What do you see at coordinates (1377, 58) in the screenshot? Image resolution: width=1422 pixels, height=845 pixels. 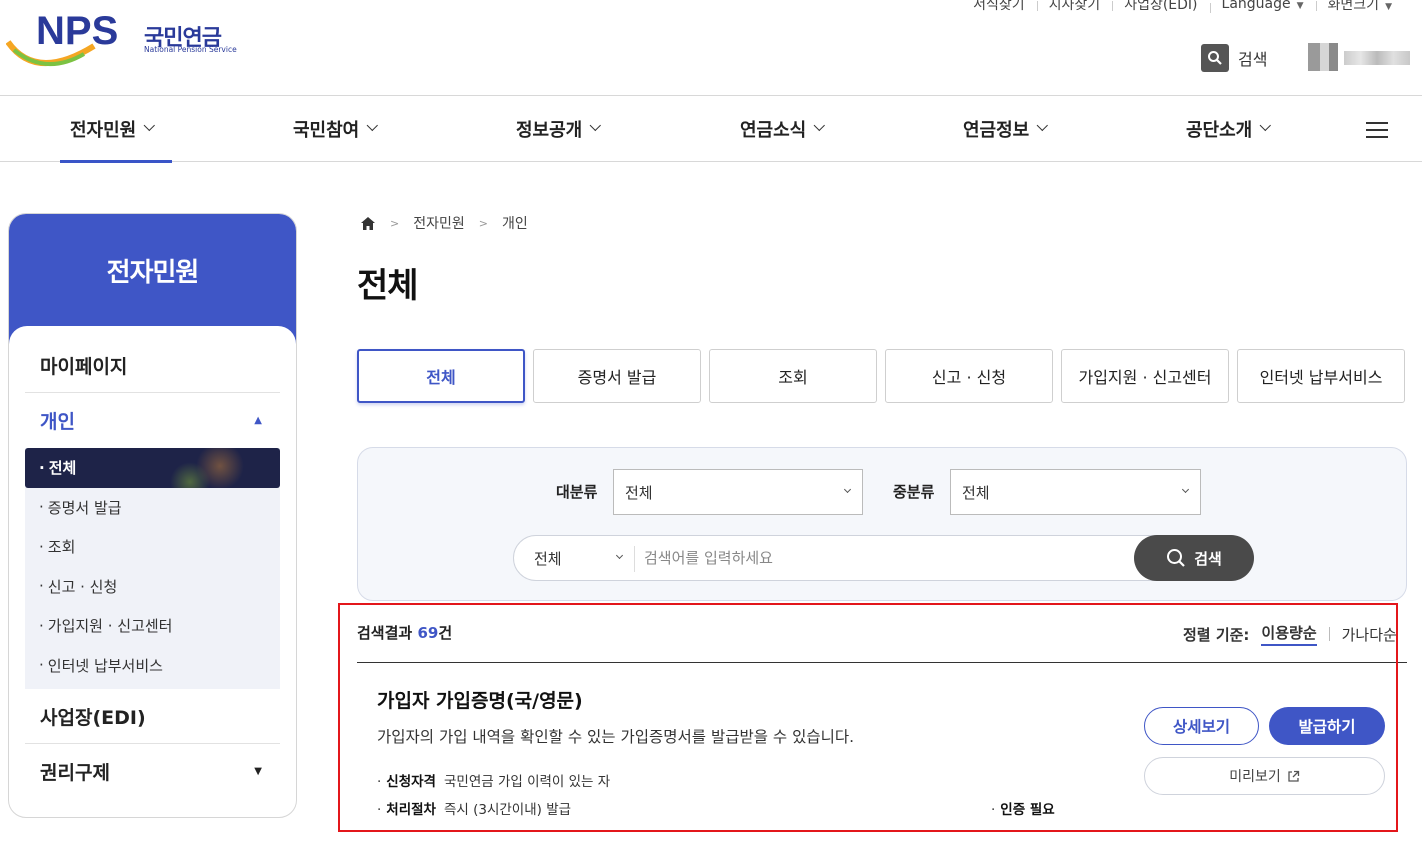 I see `user-name-blurred` at bounding box center [1377, 58].